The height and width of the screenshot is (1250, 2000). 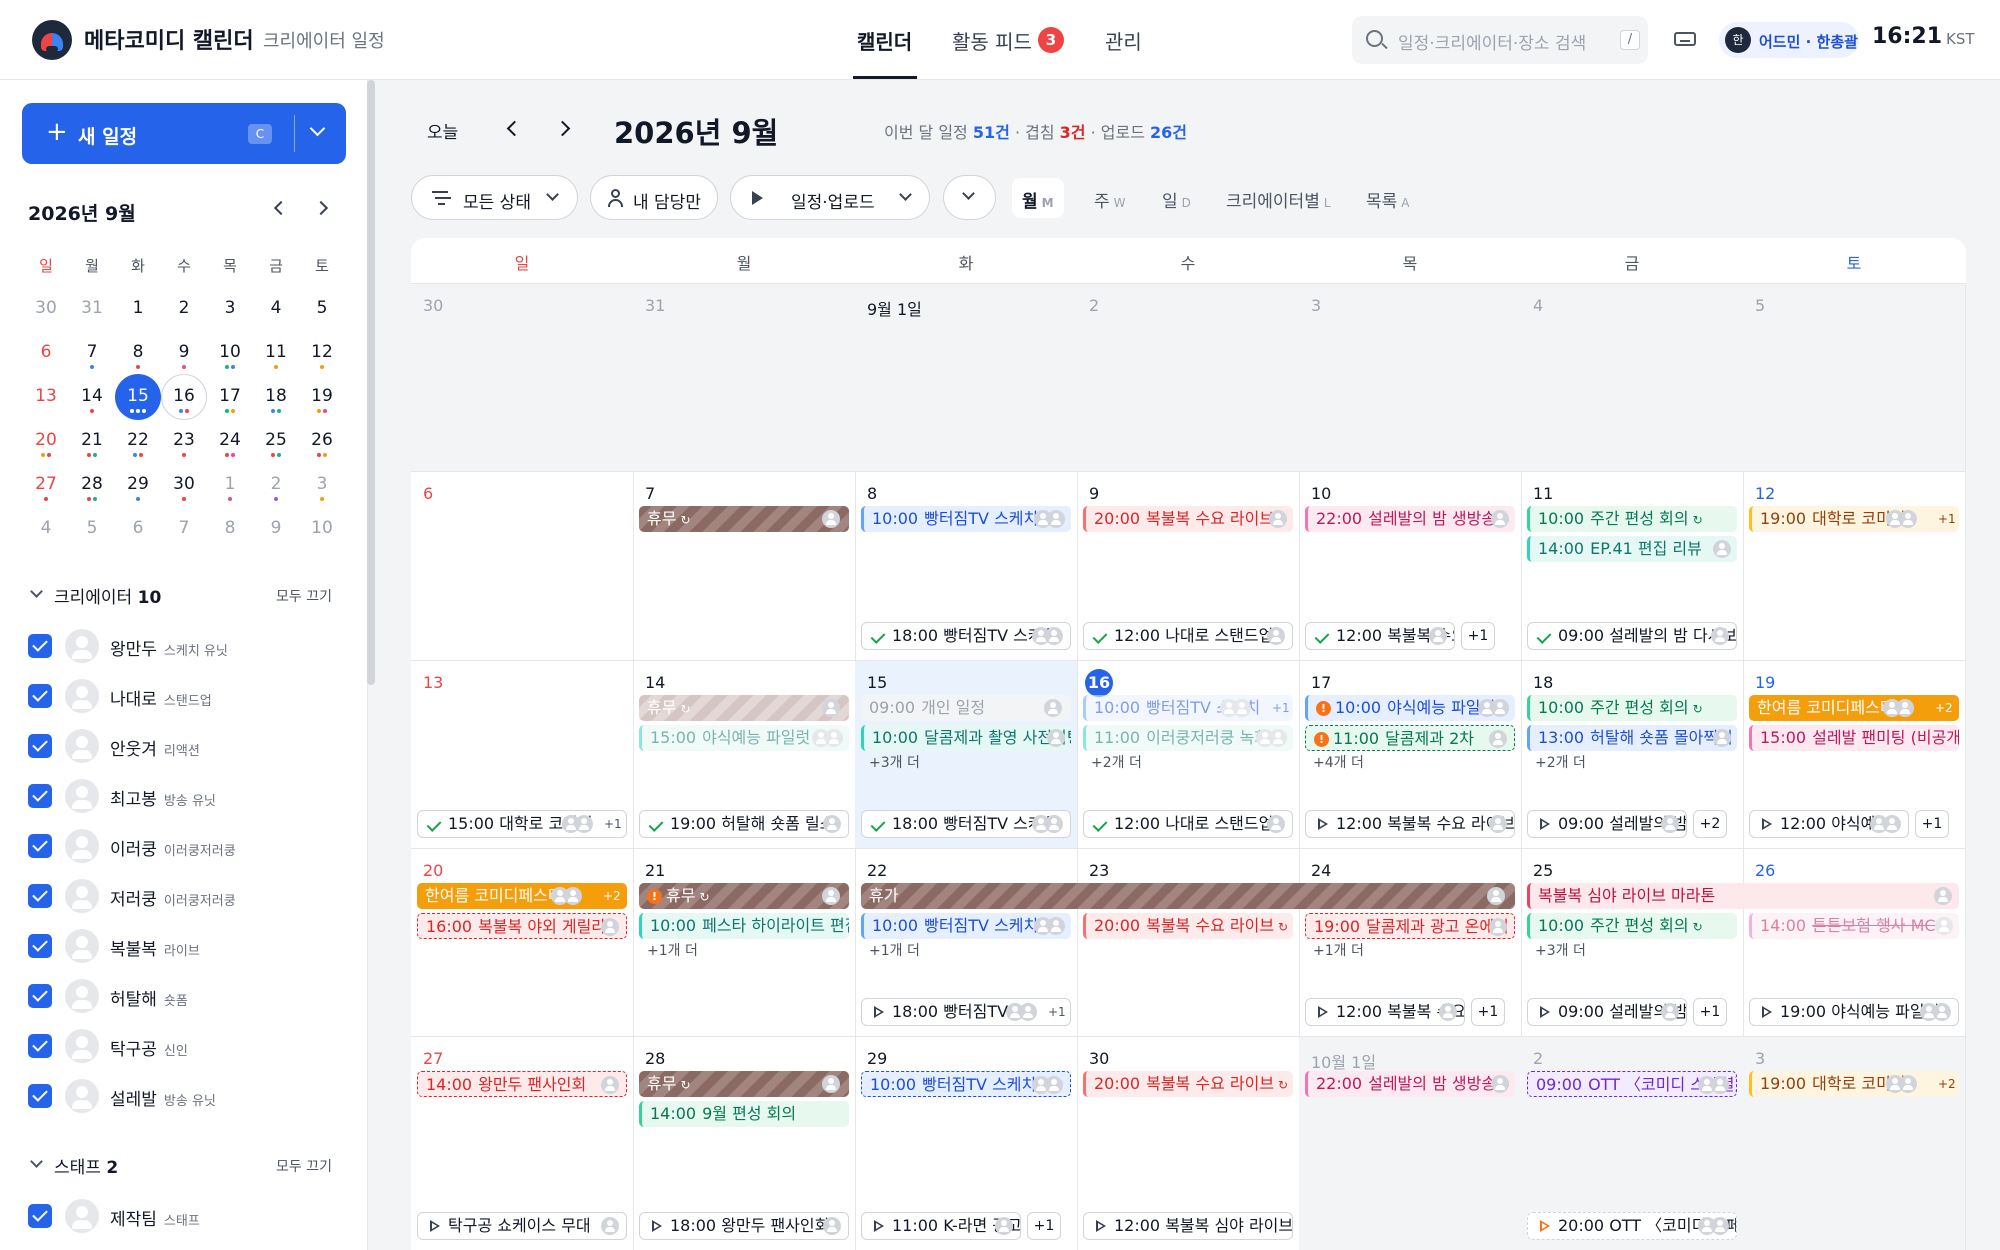 I want to click on search-box: 일정·크리에이터·장소 검색 /, so click(x=1500, y=40).